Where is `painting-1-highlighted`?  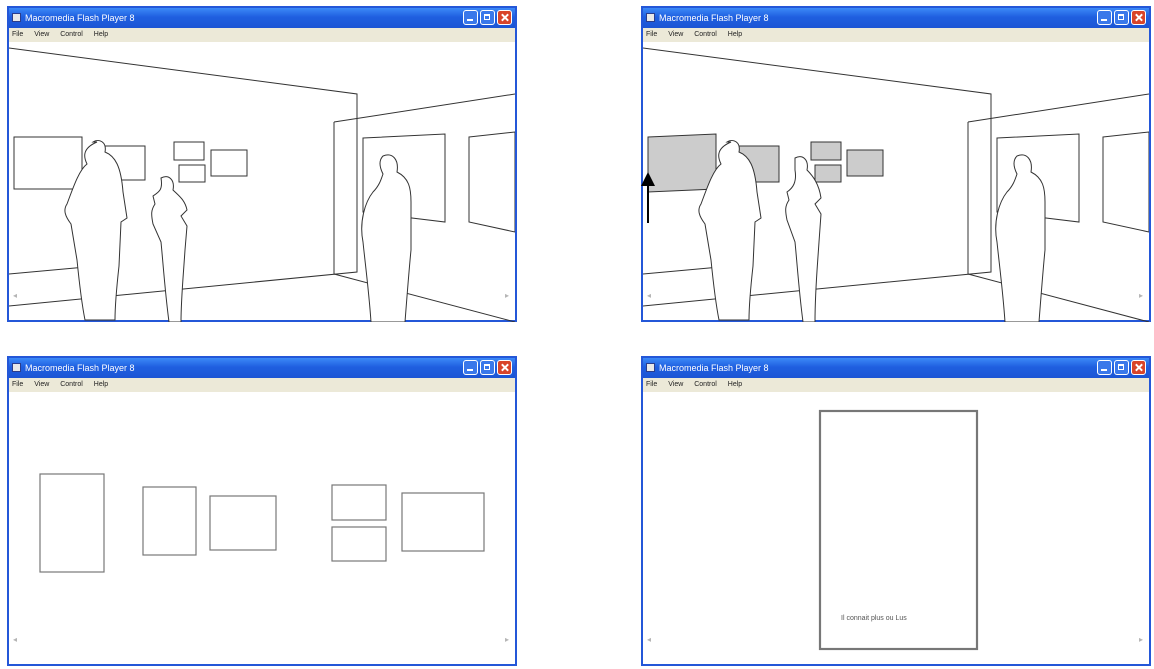 painting-1-highlighted is located at coordinates (682, 163).